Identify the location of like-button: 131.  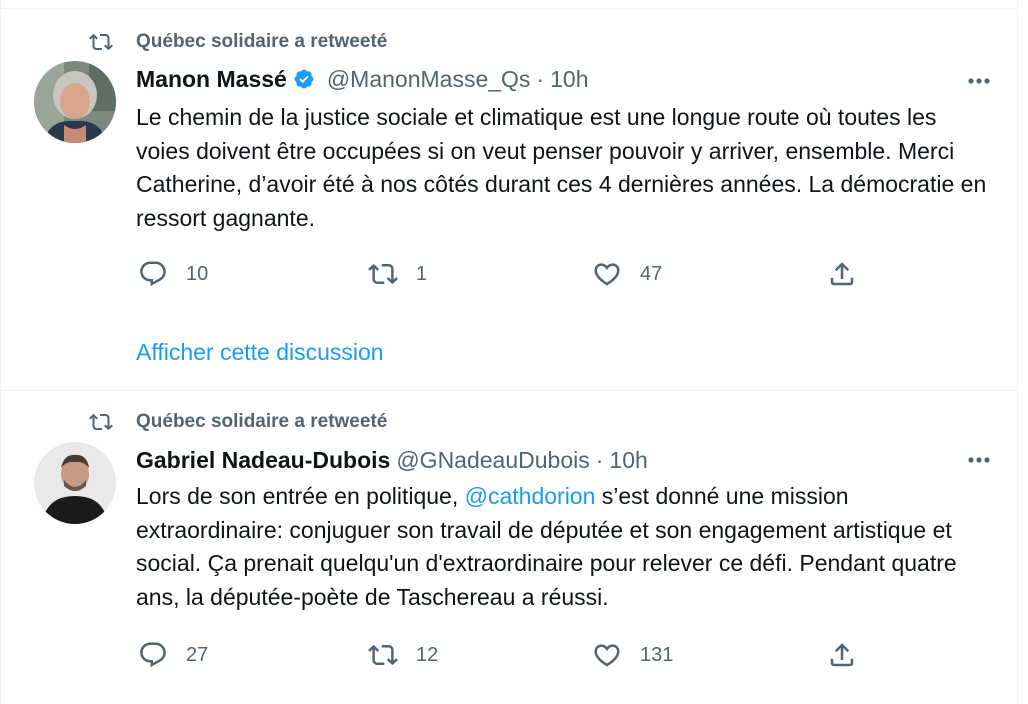
(632, 655).